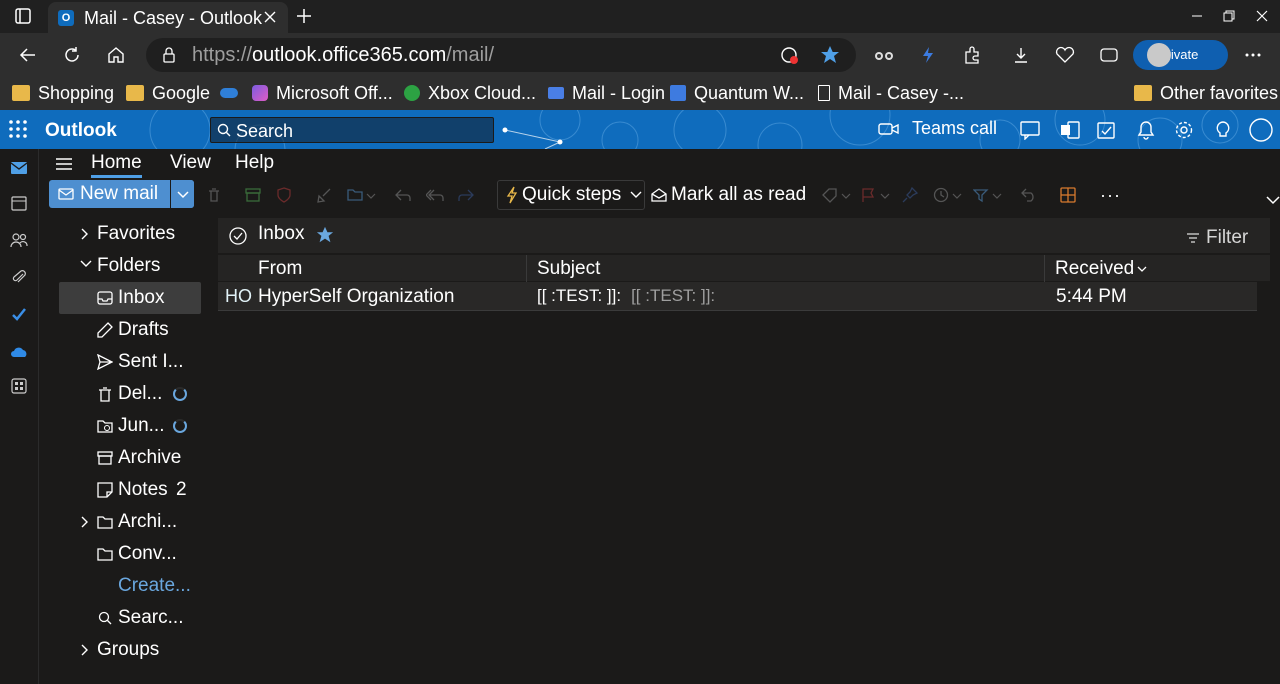 Image resolution: width=1280 pixels, height=684 pixels. What do you see at coordinates (254, 163) in the screenshot?
I see `tab-help: Help` at bounding box center [254, 163].